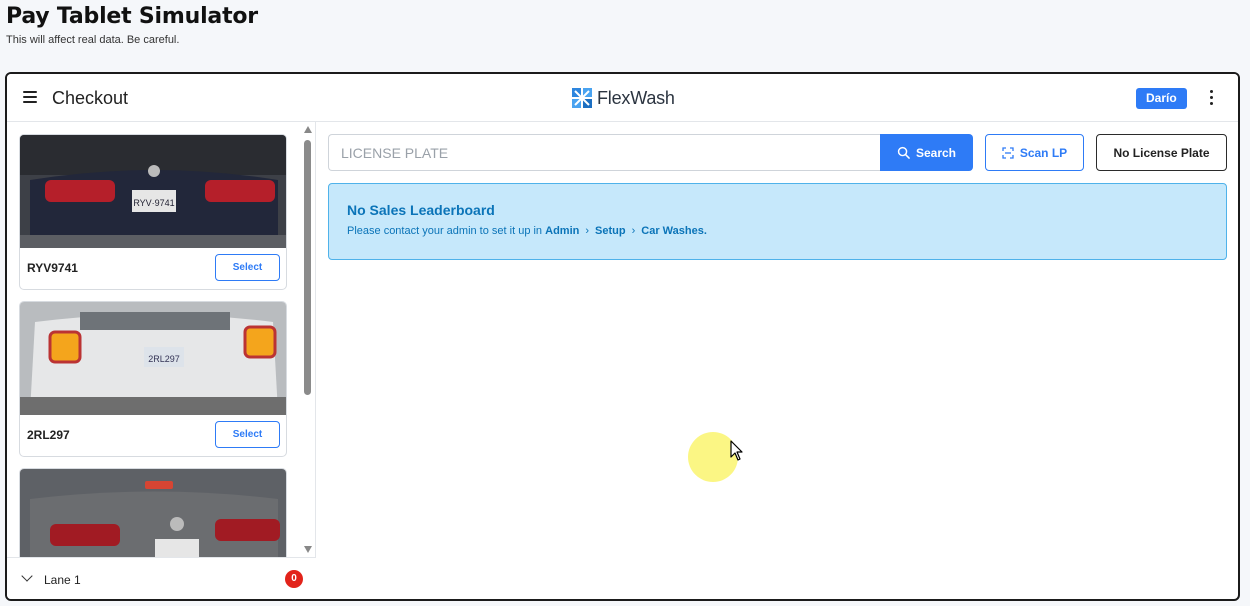 The height and width of the screenshot is (606, 1250). What do you see at coordinates (161, 578) in the screenshot?
I see `lane-selector: Lane 1 0` at bounding box center [161, 578].